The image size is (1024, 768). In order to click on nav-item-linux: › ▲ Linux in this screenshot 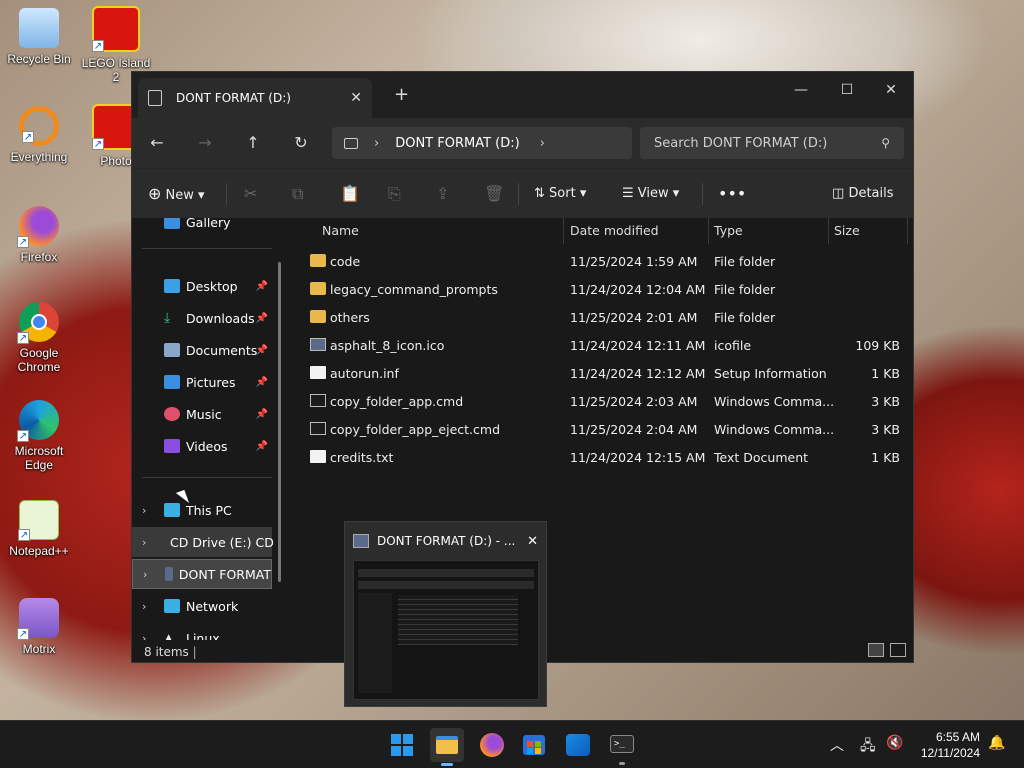, I will do `click(202, 632)`.